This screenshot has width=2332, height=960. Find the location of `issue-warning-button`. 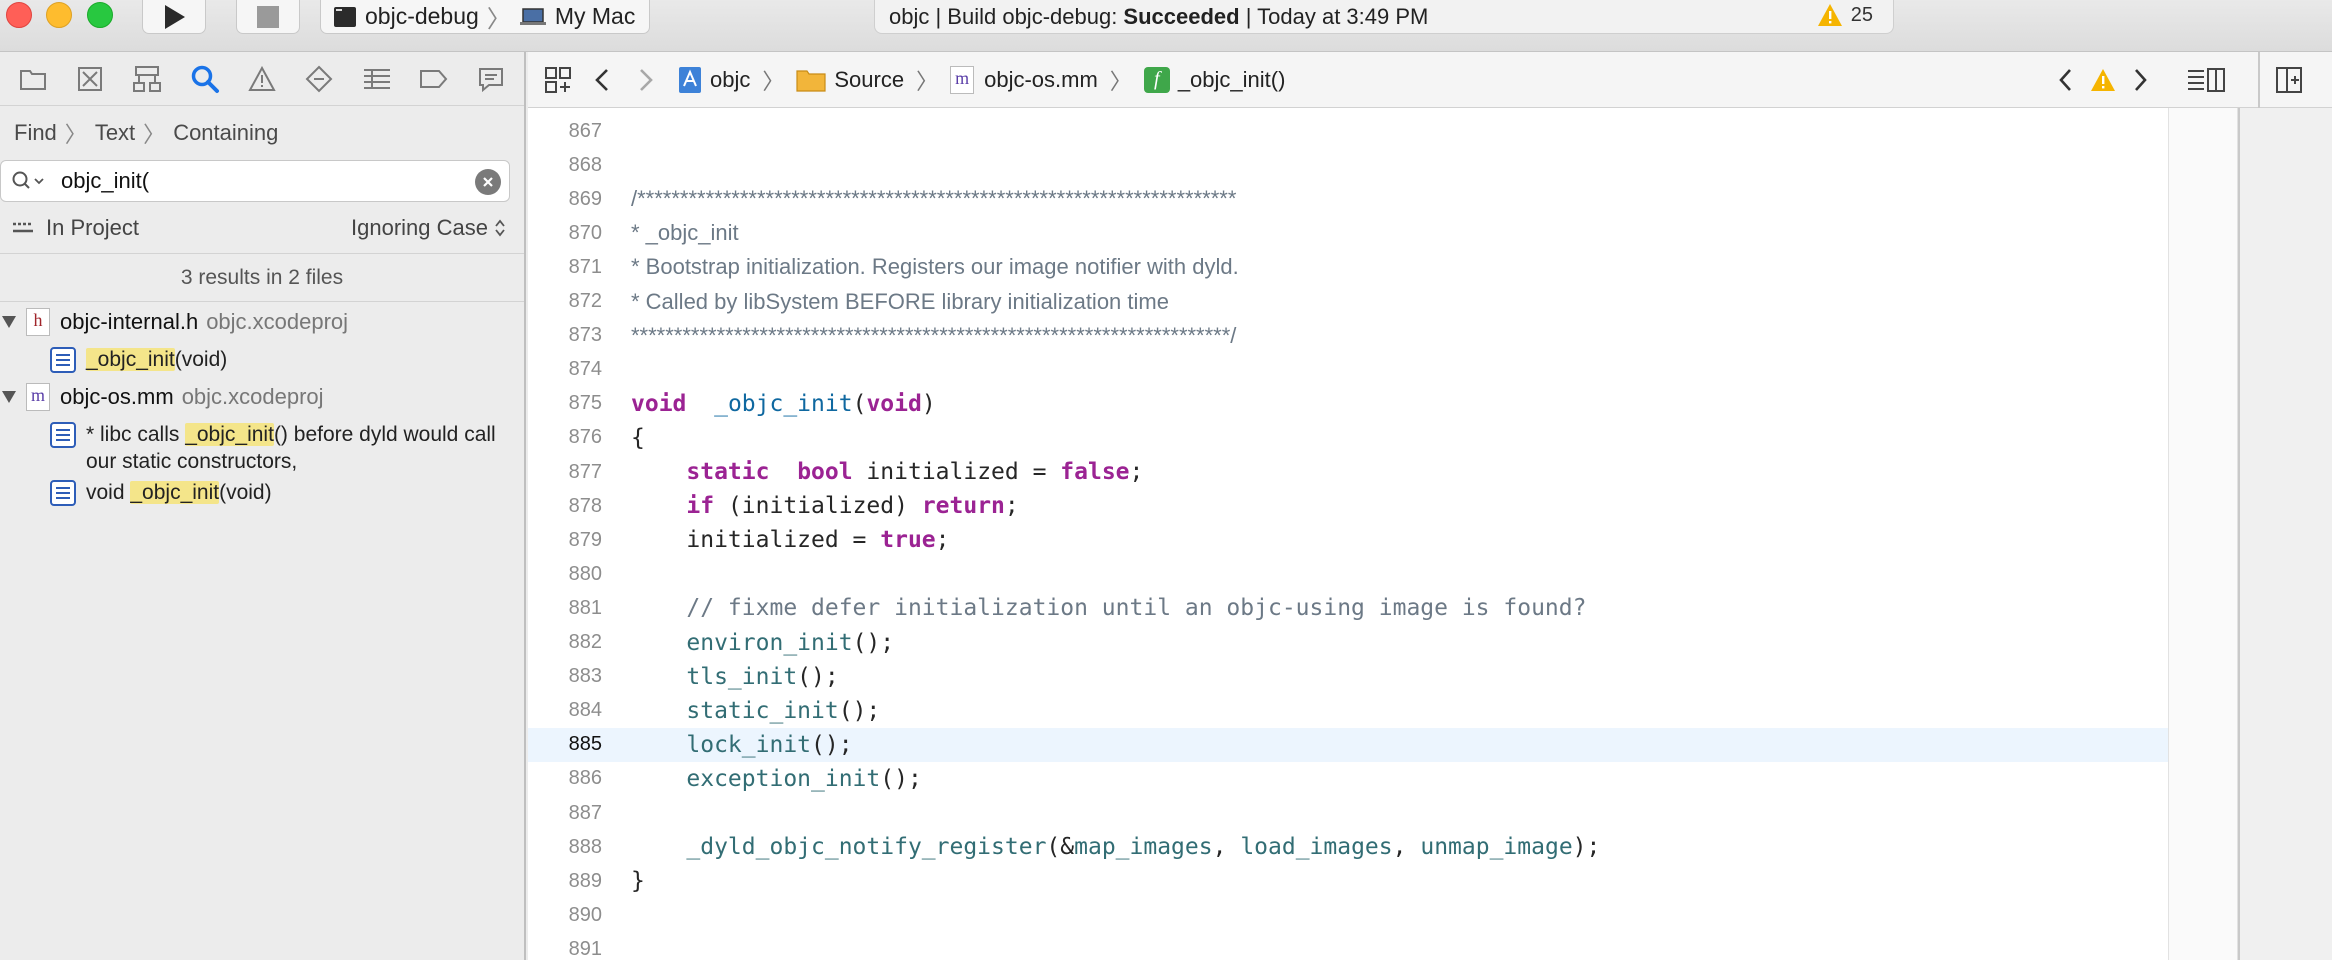

issue-warning-button is located at coordinates (2103, 80).